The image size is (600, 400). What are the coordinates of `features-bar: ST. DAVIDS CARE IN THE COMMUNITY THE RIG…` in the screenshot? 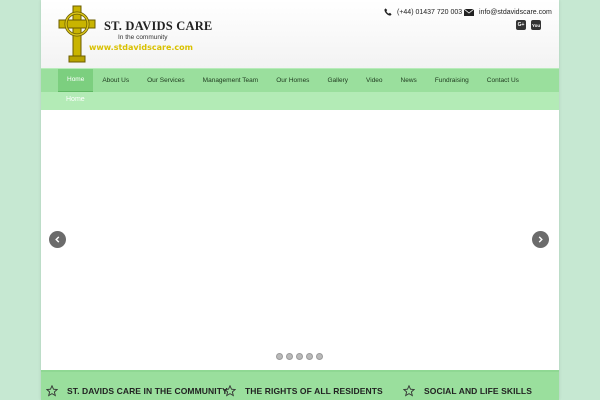 It's located at (300, 385).